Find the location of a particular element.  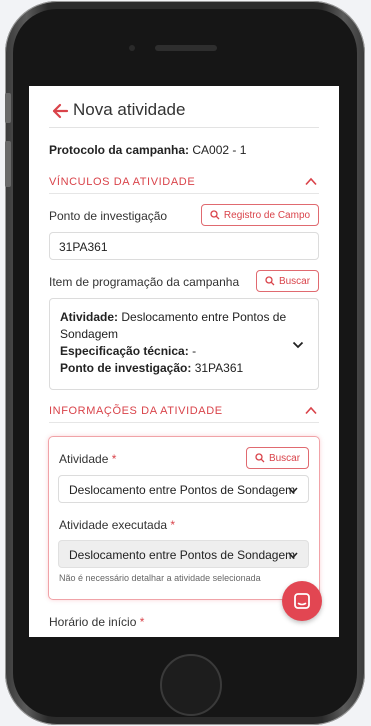

page-header: Nova atividade is located at coordinates (184, 113).